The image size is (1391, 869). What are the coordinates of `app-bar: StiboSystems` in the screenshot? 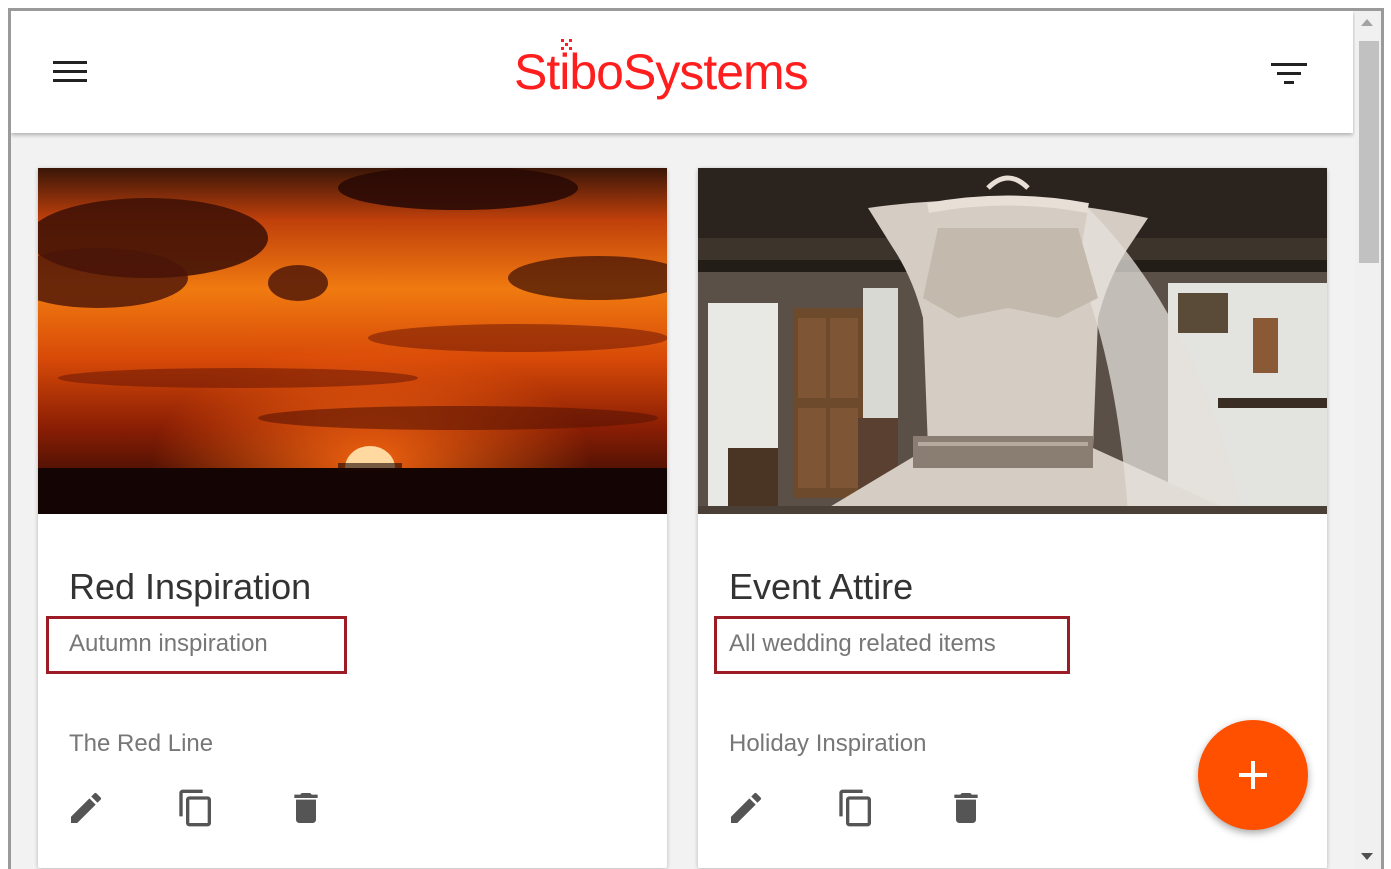 It's located at (682, 72).